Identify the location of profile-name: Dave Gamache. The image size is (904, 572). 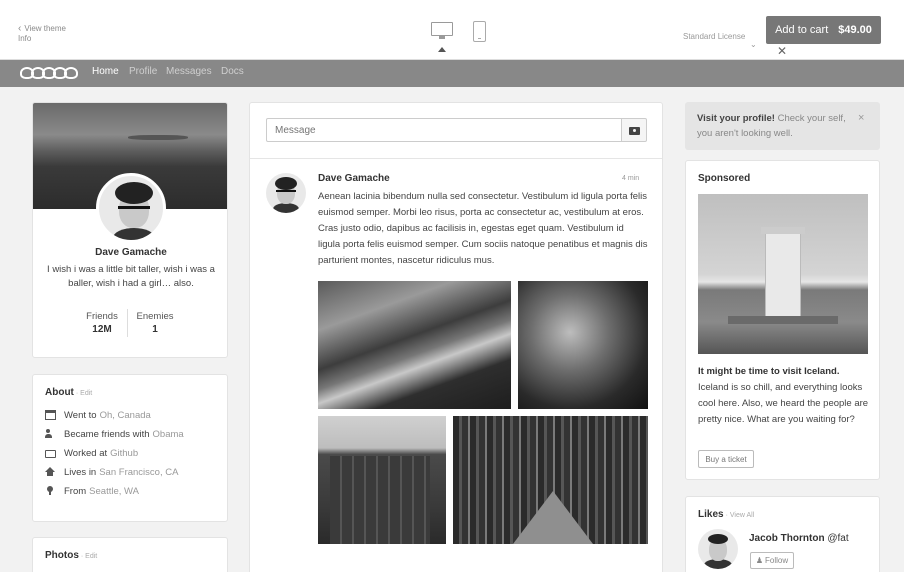
(130, 252).